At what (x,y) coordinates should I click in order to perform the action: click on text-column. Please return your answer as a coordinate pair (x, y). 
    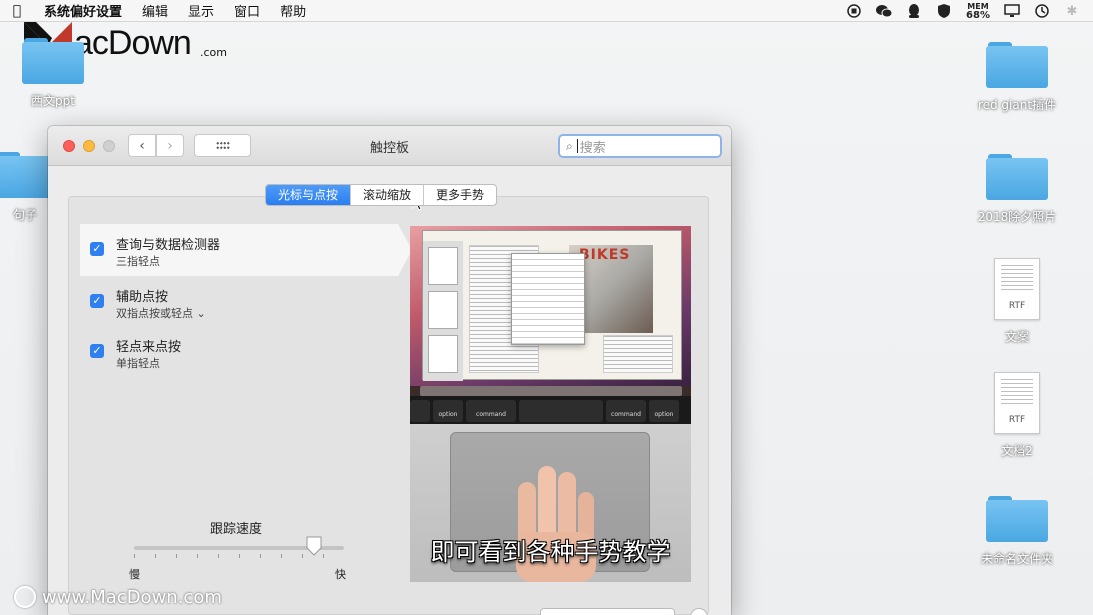
    Looking at the image, I should click on (638, 354).